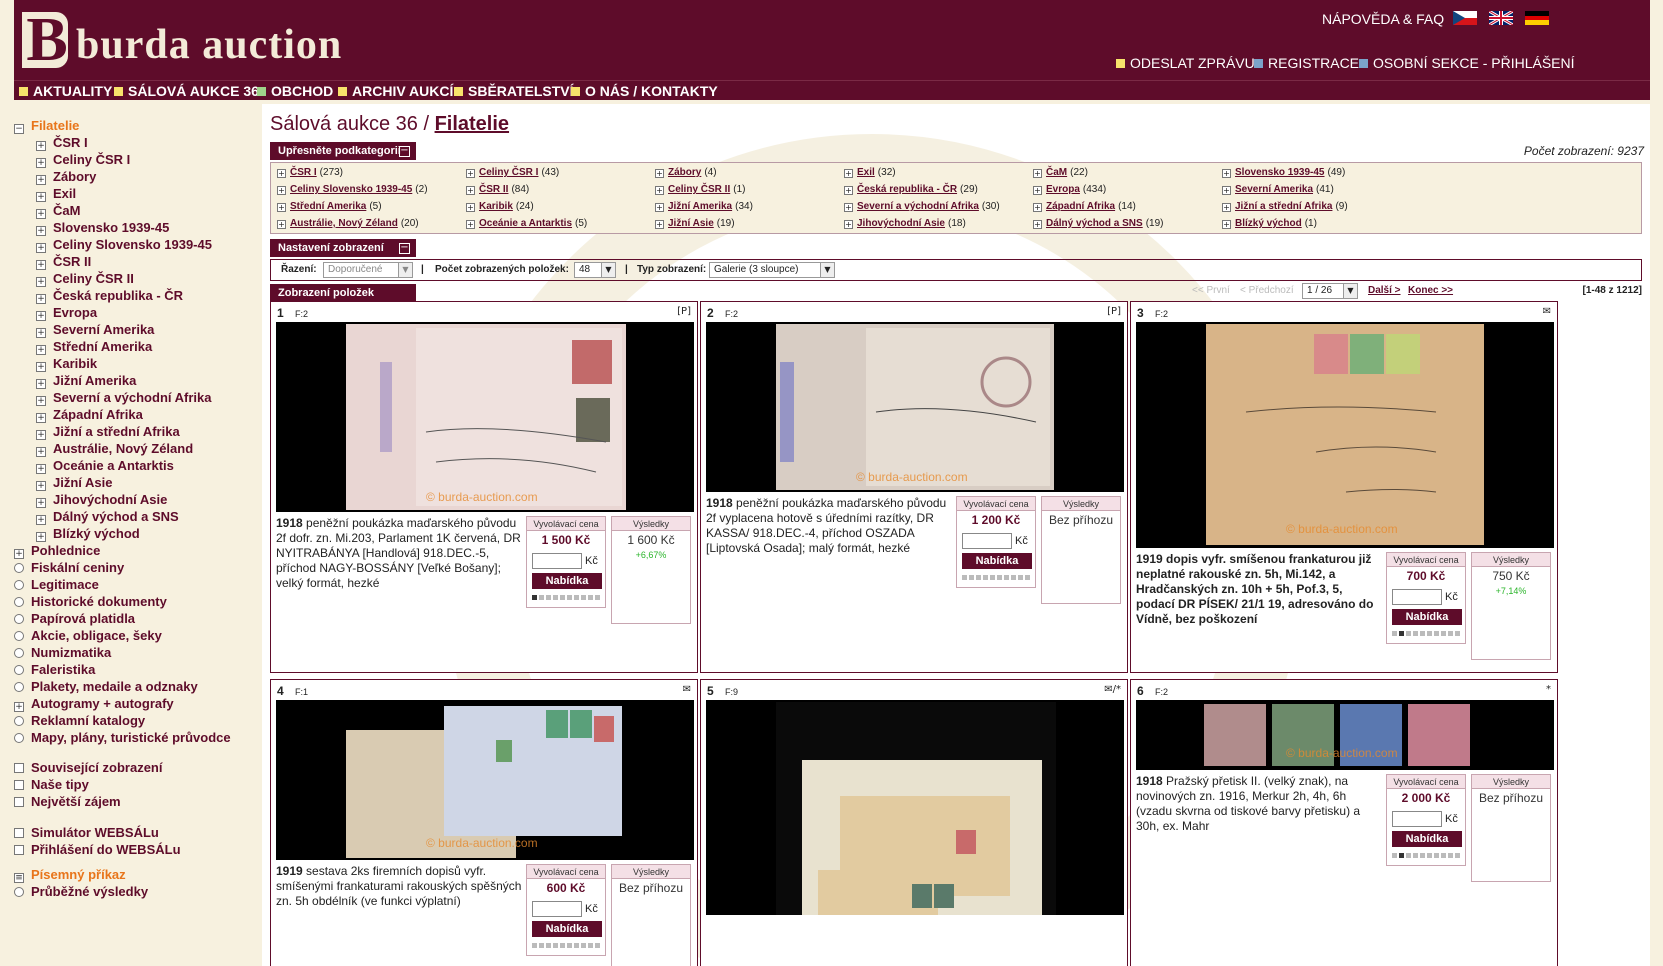  What do you see at coordinates (51, 785) in the screenshot?
I see `sidebar-extra-item: Naše tipy` at bounding box center [51, 785].